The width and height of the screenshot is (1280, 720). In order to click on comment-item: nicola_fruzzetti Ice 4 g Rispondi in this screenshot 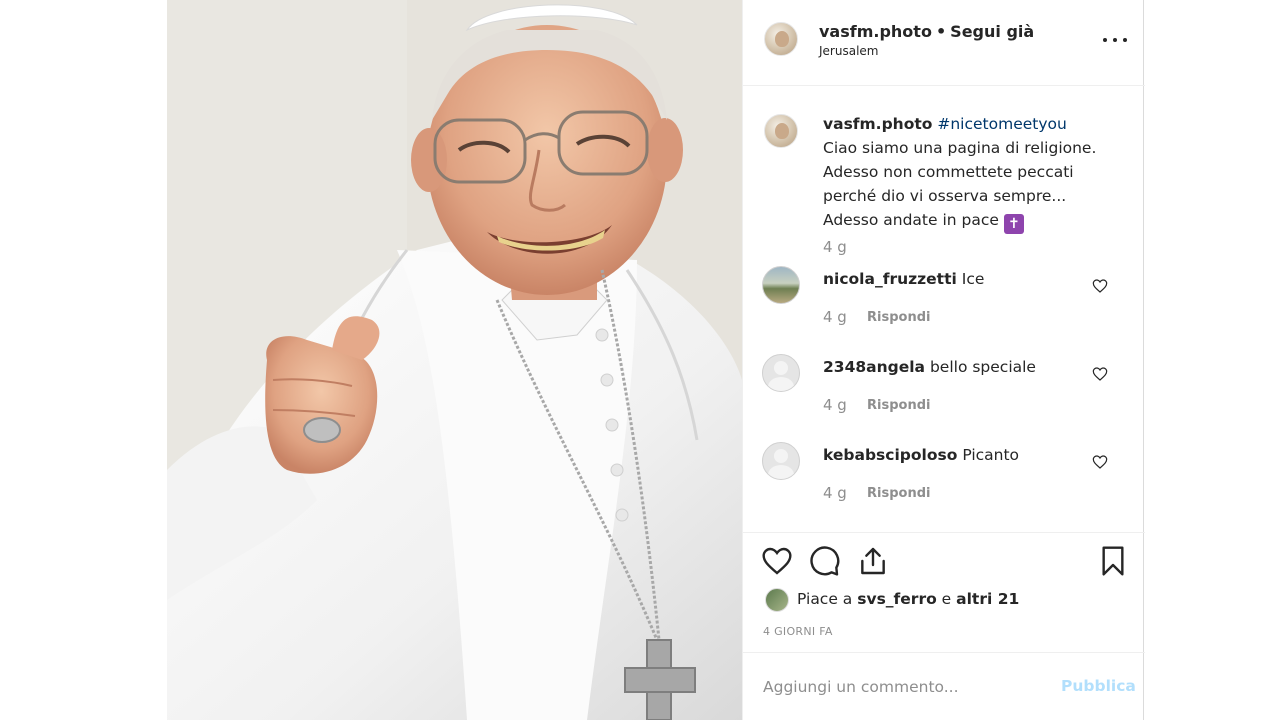, I will do `click(944, 306)`.